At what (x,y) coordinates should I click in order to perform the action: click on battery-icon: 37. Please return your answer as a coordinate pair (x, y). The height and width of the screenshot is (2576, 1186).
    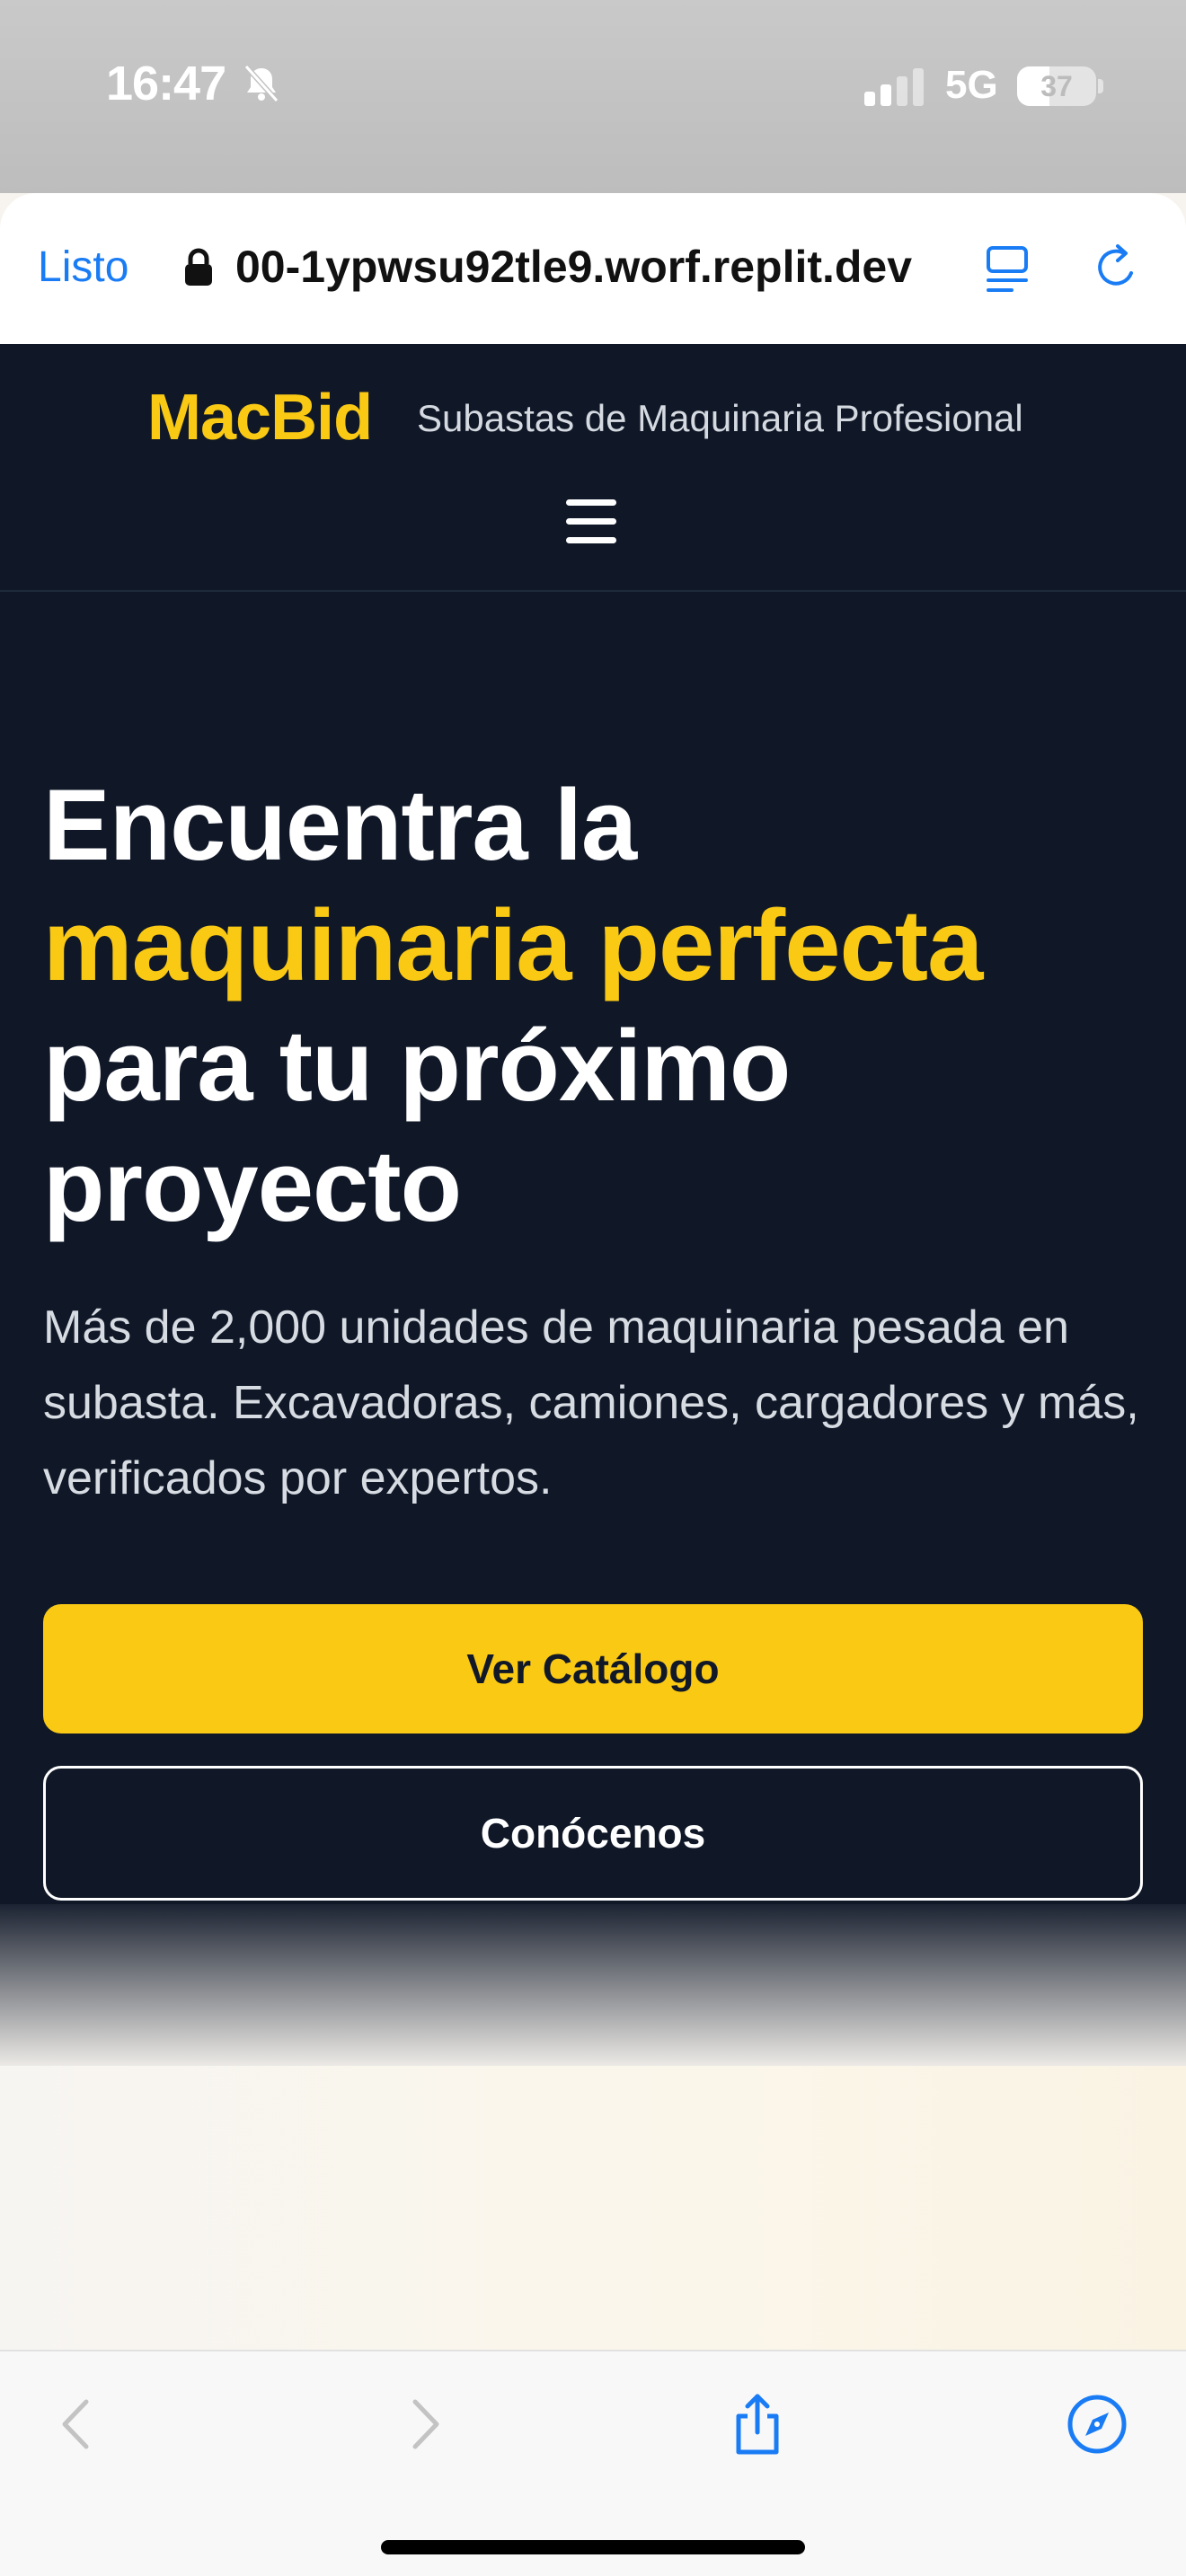
    Looking at the image, I should click on (1060, 86).